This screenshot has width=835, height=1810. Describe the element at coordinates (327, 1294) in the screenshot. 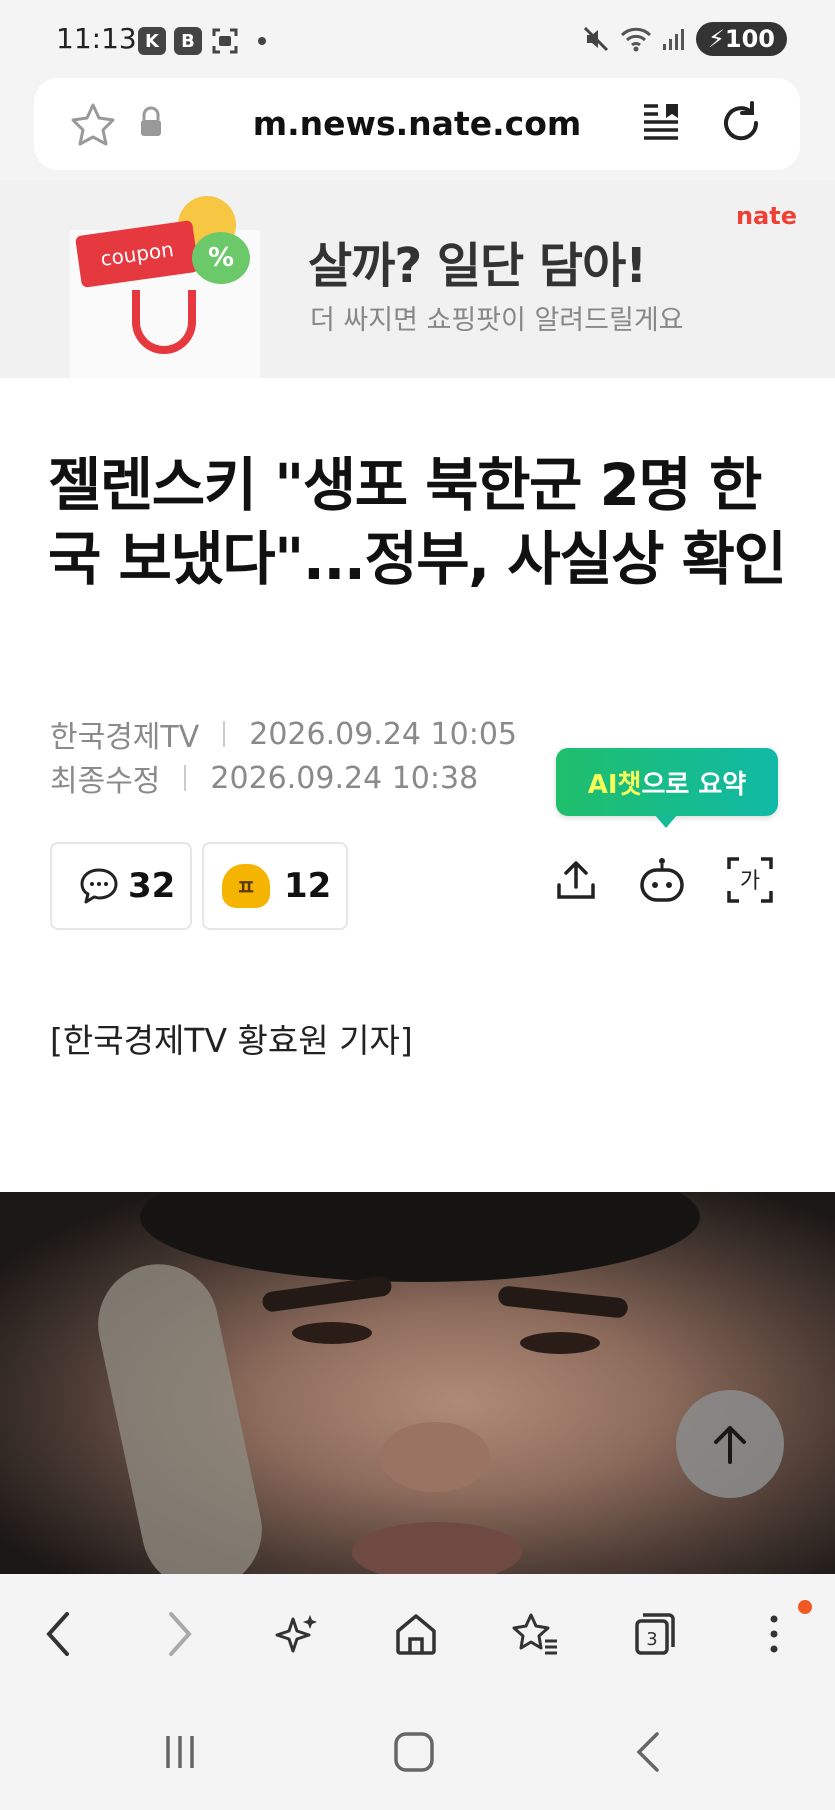

I see `photo-left-brow` at that location.